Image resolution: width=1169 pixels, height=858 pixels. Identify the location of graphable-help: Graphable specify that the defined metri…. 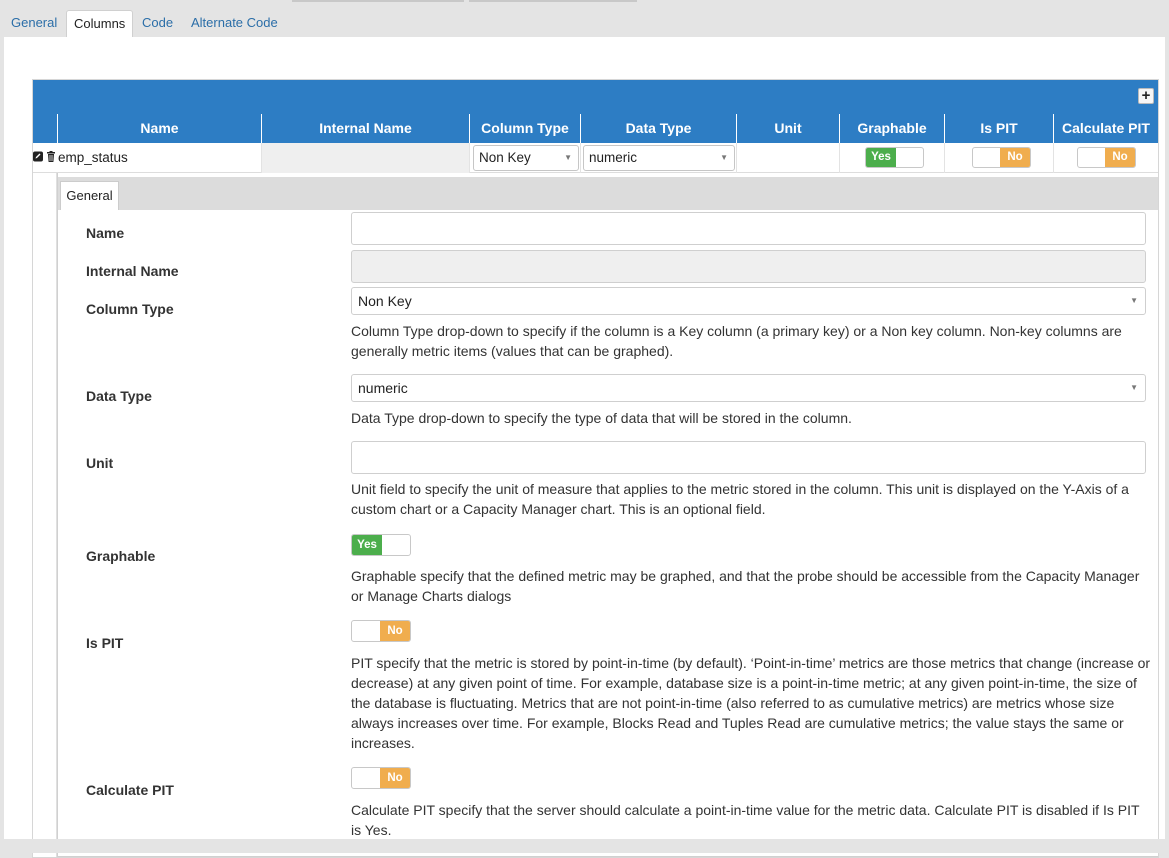
(745, 586).